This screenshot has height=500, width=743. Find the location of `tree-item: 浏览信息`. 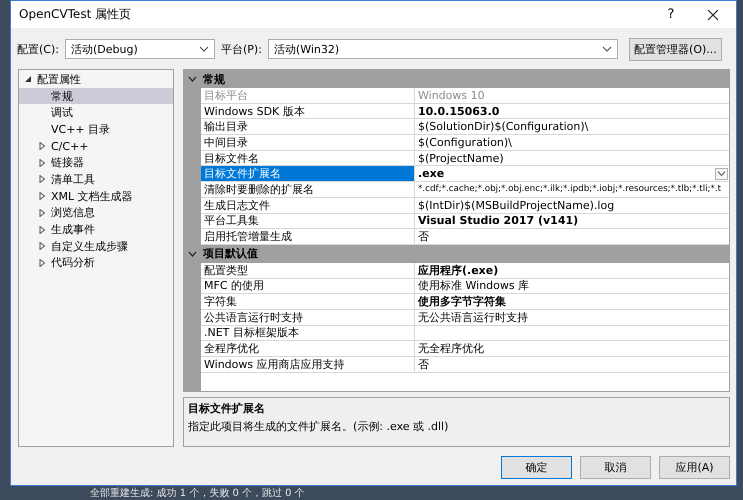

tree-item: 浏览信息 is located at coordinates (96, 213).